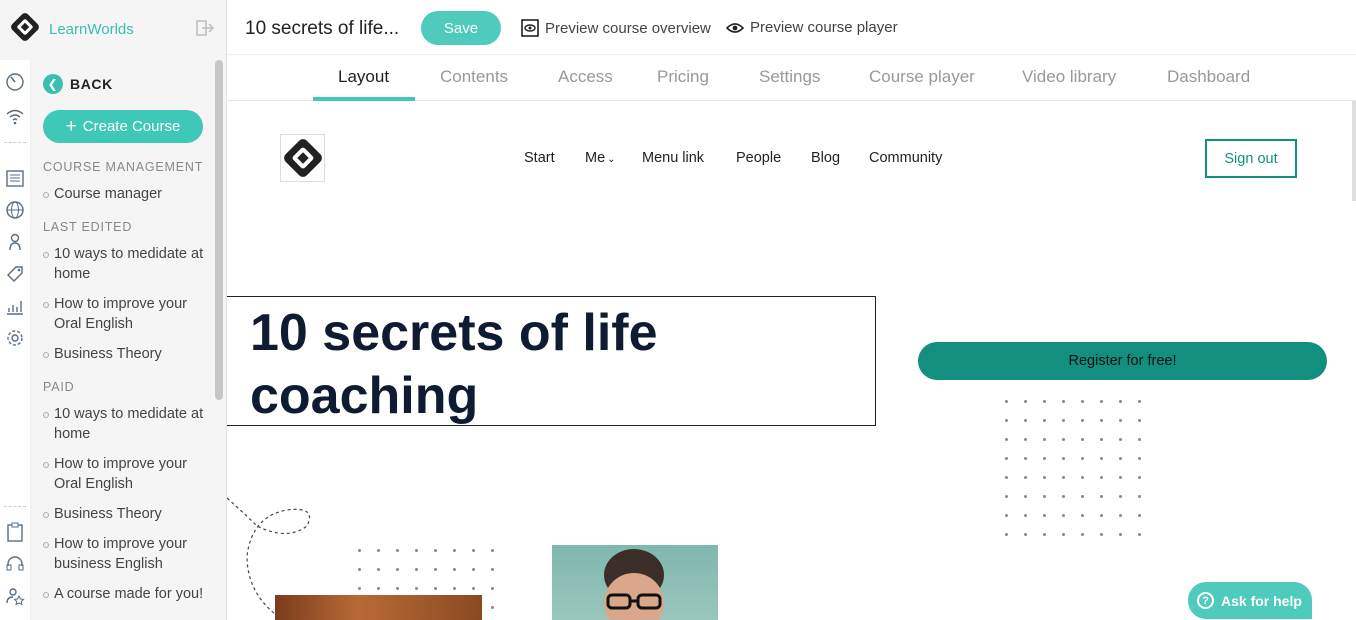  Describe the element at coordinates (1208, 77) in the screenshot. I see `tab-dashboard: Dashboard` at that location.